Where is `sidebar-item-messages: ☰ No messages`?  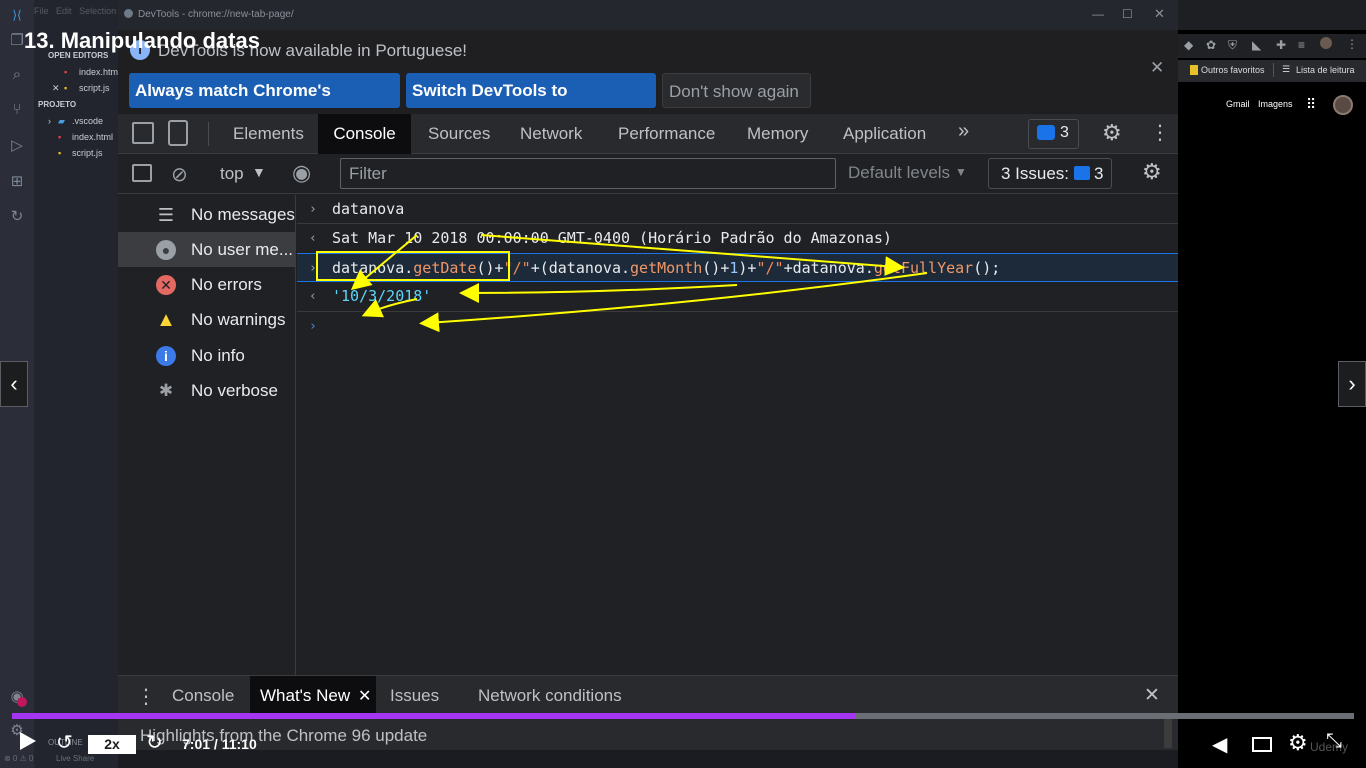 sidebar-item-messages: ☰ No messages is located at coordinates (207, 214).